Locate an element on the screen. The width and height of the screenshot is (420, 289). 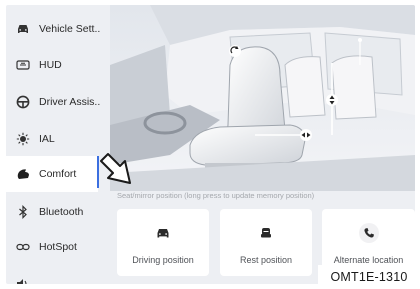
driving-position-button: Driving position is located at coordinates (163, 242).